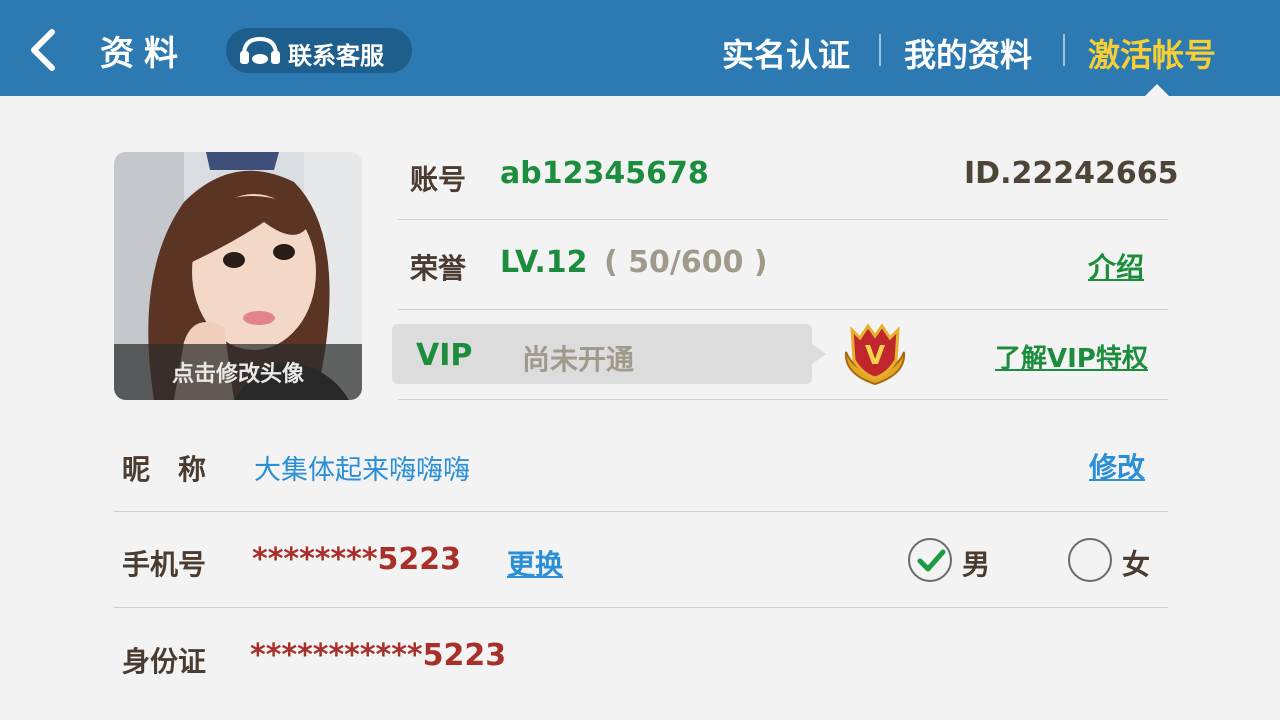 The image size is (1280, 720). I want to click on vip-crown-badge-icon: V, so click(875, 354).